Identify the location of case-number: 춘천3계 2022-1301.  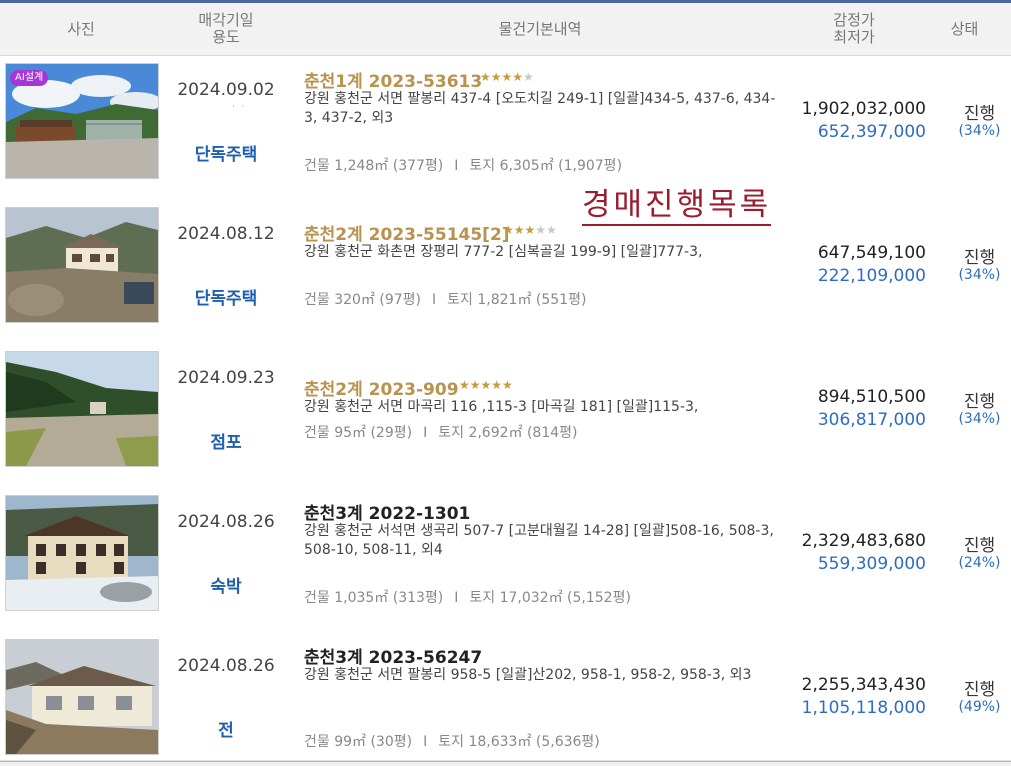
(387, 511).